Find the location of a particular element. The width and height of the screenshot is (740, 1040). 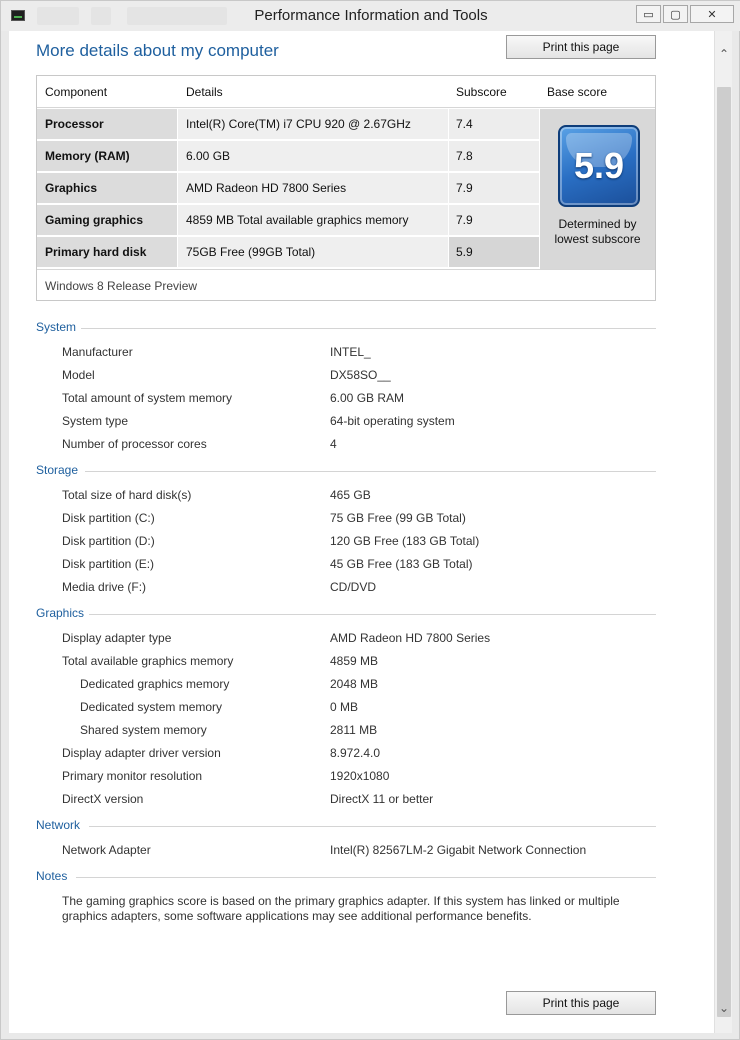

header-component: Component is located at coordinates (76, 92).